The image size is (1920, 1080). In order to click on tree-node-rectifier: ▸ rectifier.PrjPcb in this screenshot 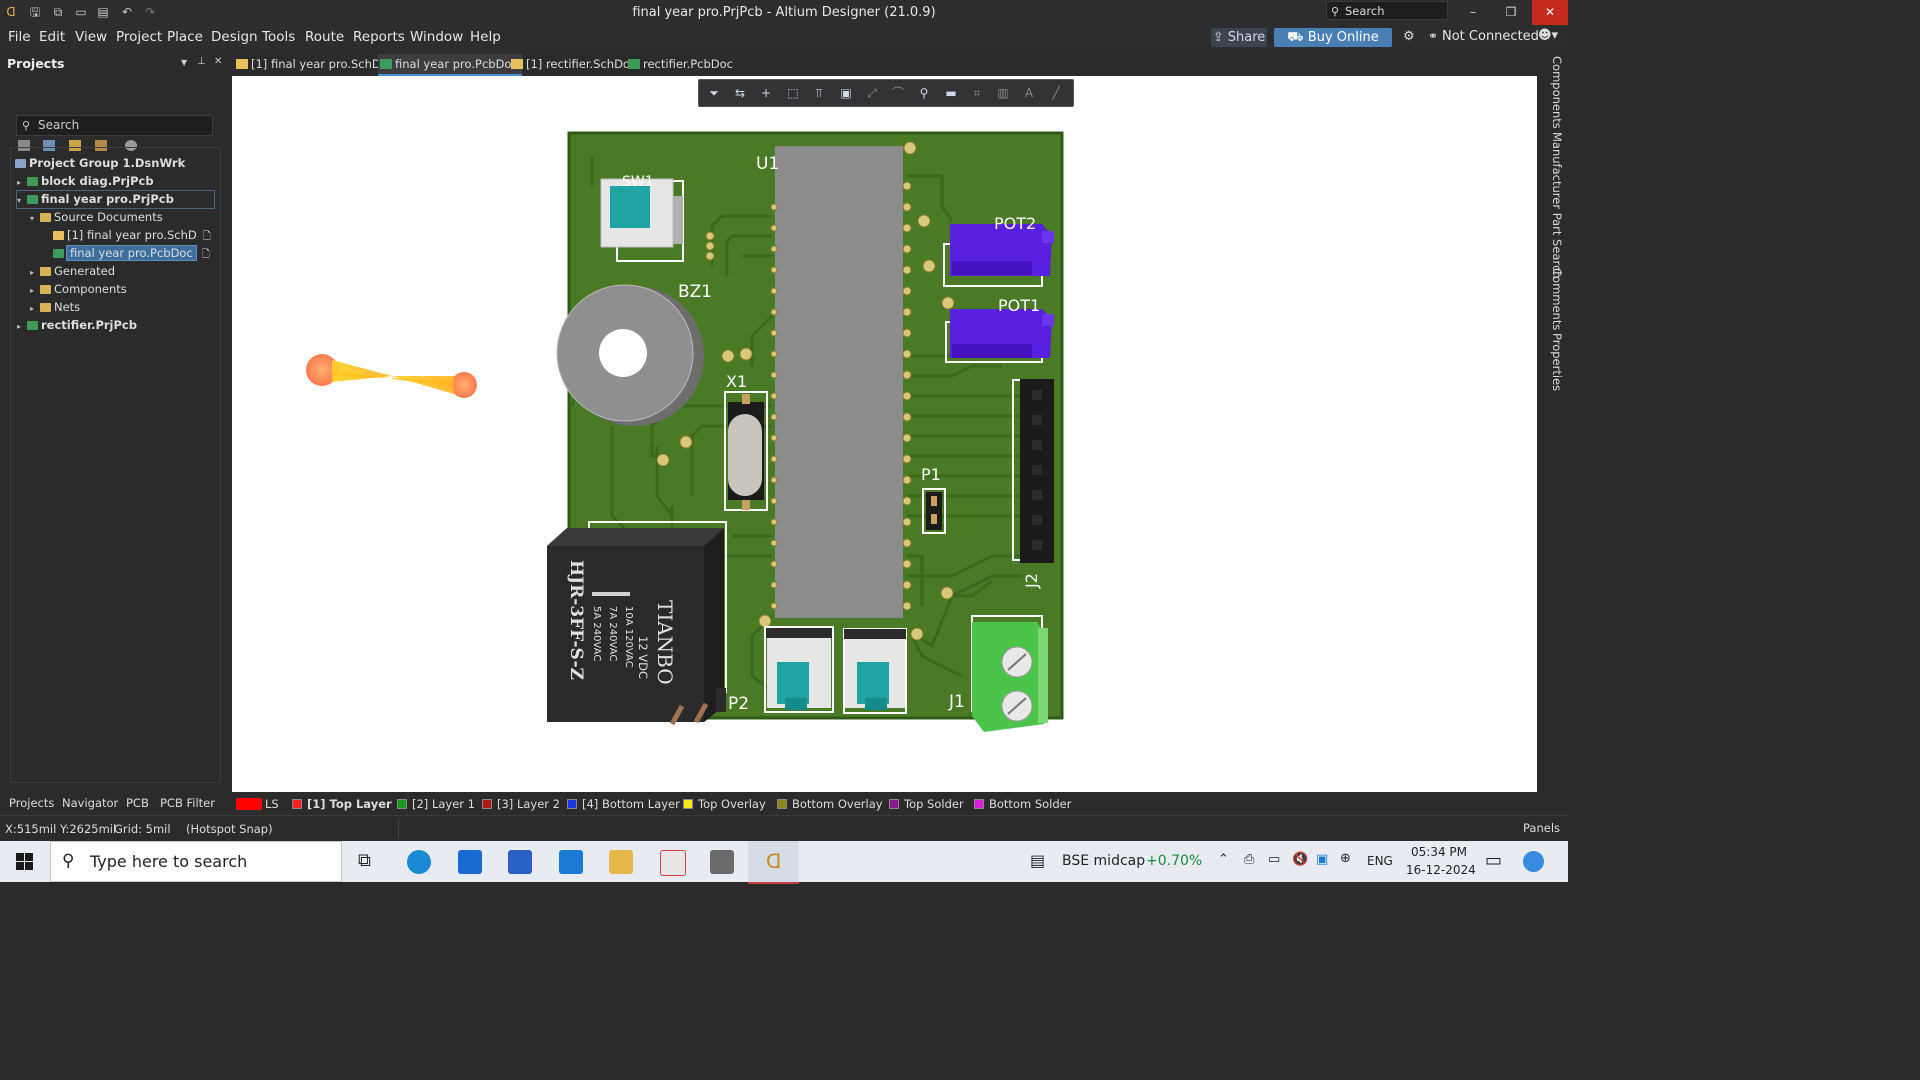, I will do `click(77, 325)`.